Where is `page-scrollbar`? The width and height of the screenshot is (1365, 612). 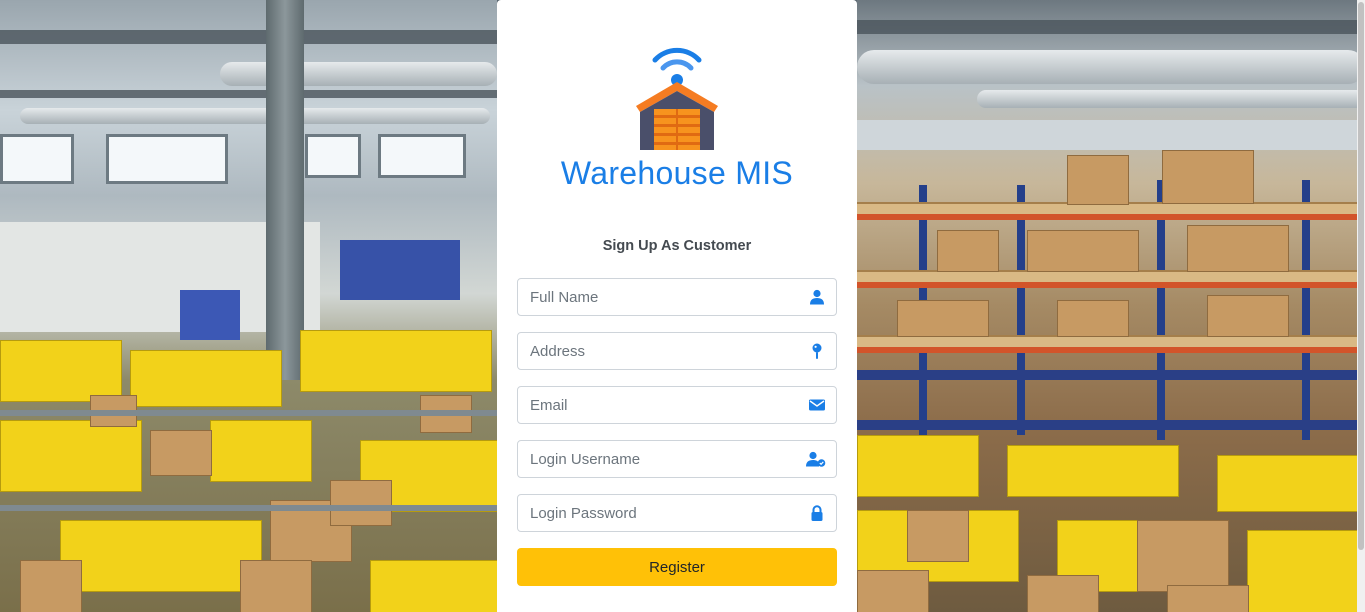
page-scrollbar is located at coordinates (1361, 306).